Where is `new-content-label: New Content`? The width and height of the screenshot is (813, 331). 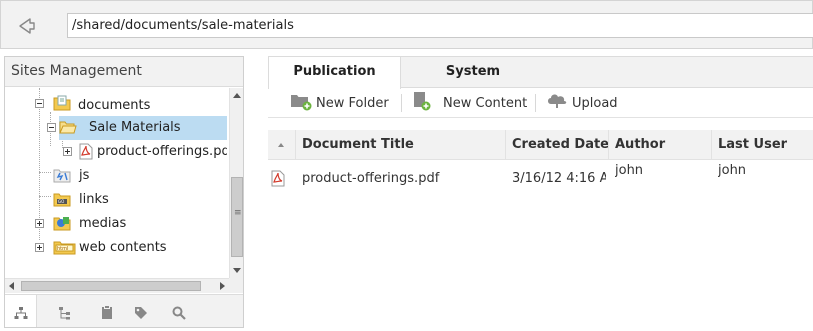 new-content-label: New Content is located at coordinates (485, 103).